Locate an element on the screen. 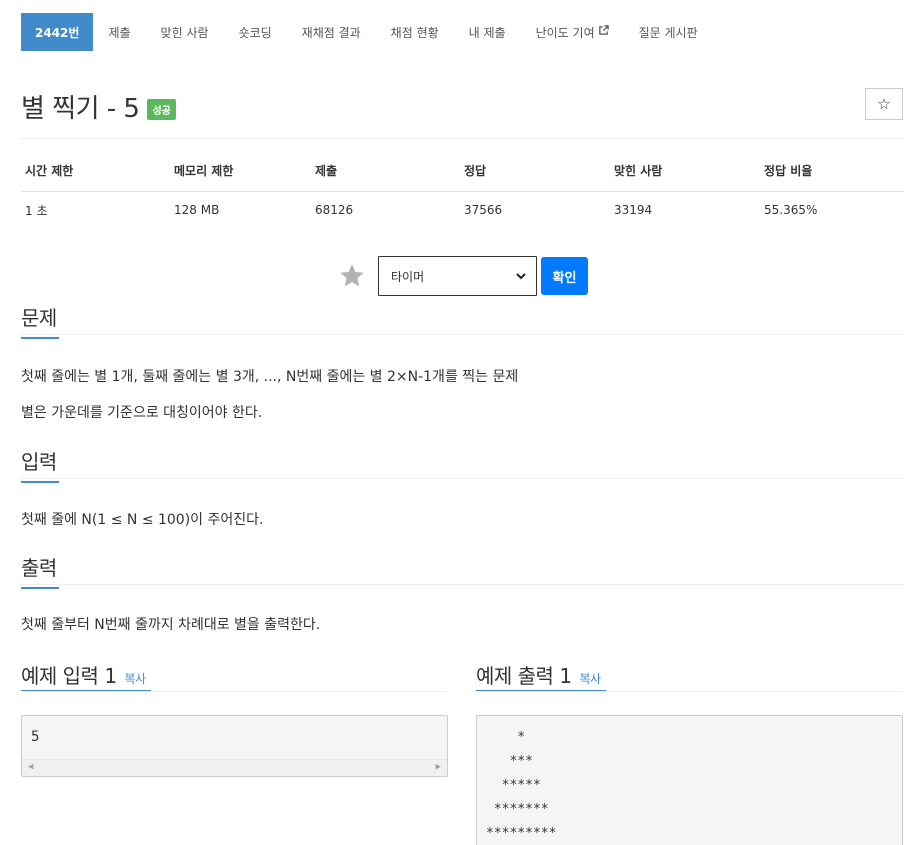 Image resolution: width=920 pixels, height=845 pixels. accepted-cell: 37566 is located at coordinates (483, 210).